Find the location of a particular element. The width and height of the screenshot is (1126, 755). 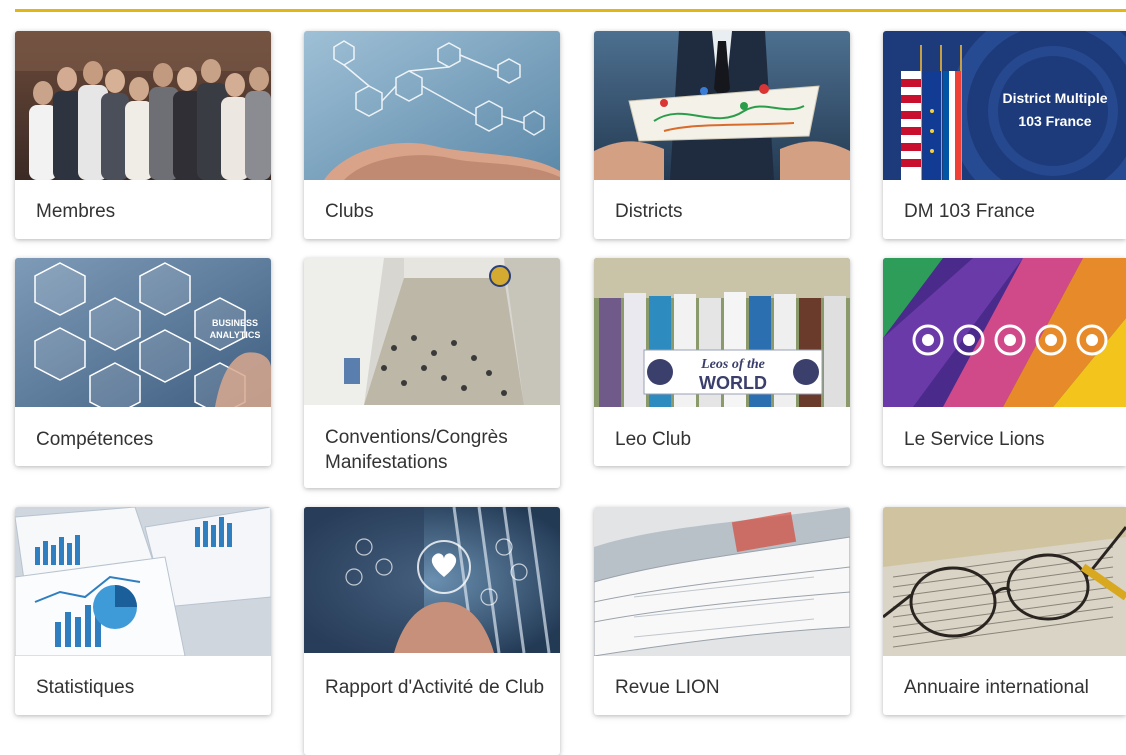

card-rapport-activite: Rapport d'Activité de Club is located at coordinates (432, 631).